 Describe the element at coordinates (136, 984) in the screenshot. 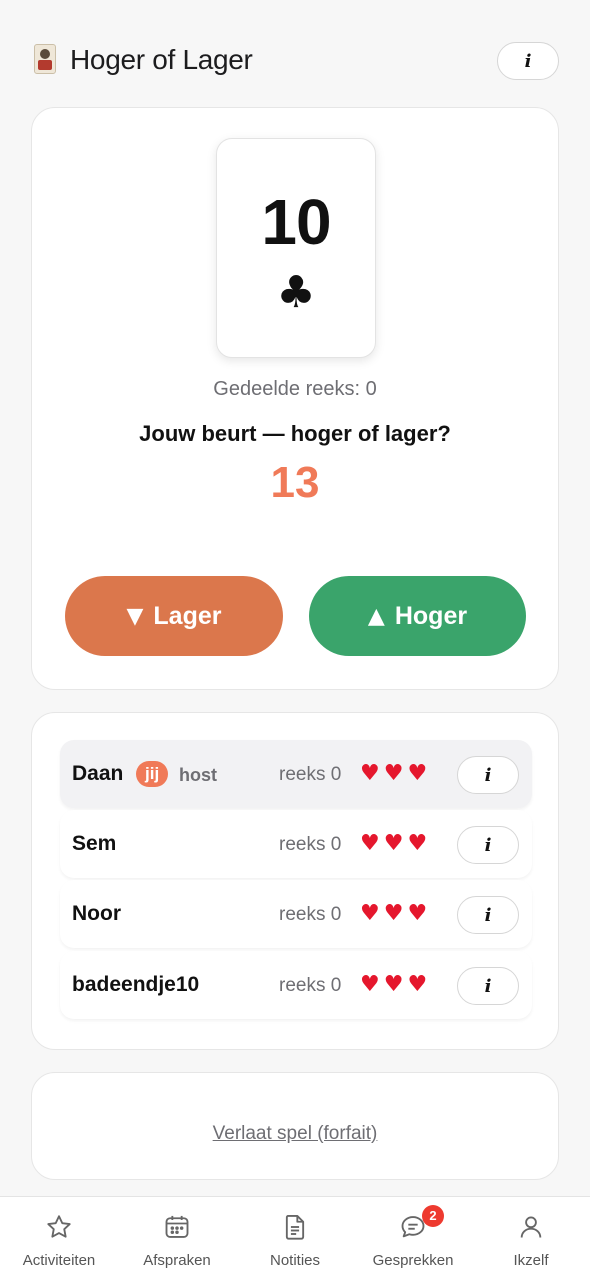

I see `player-name: badeendje10` at that location.